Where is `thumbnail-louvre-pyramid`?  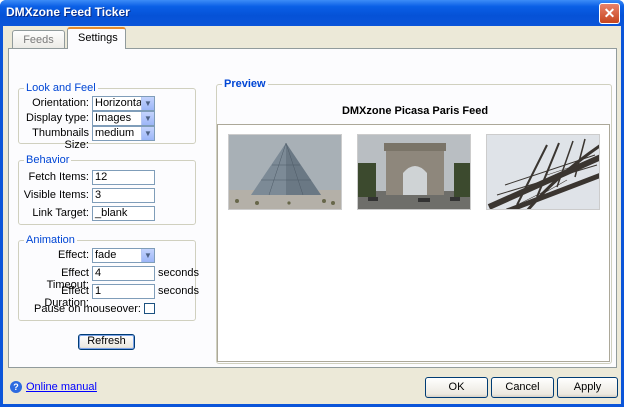
thumbnail-louvre-pyramid is located at coordinates (285, 172).